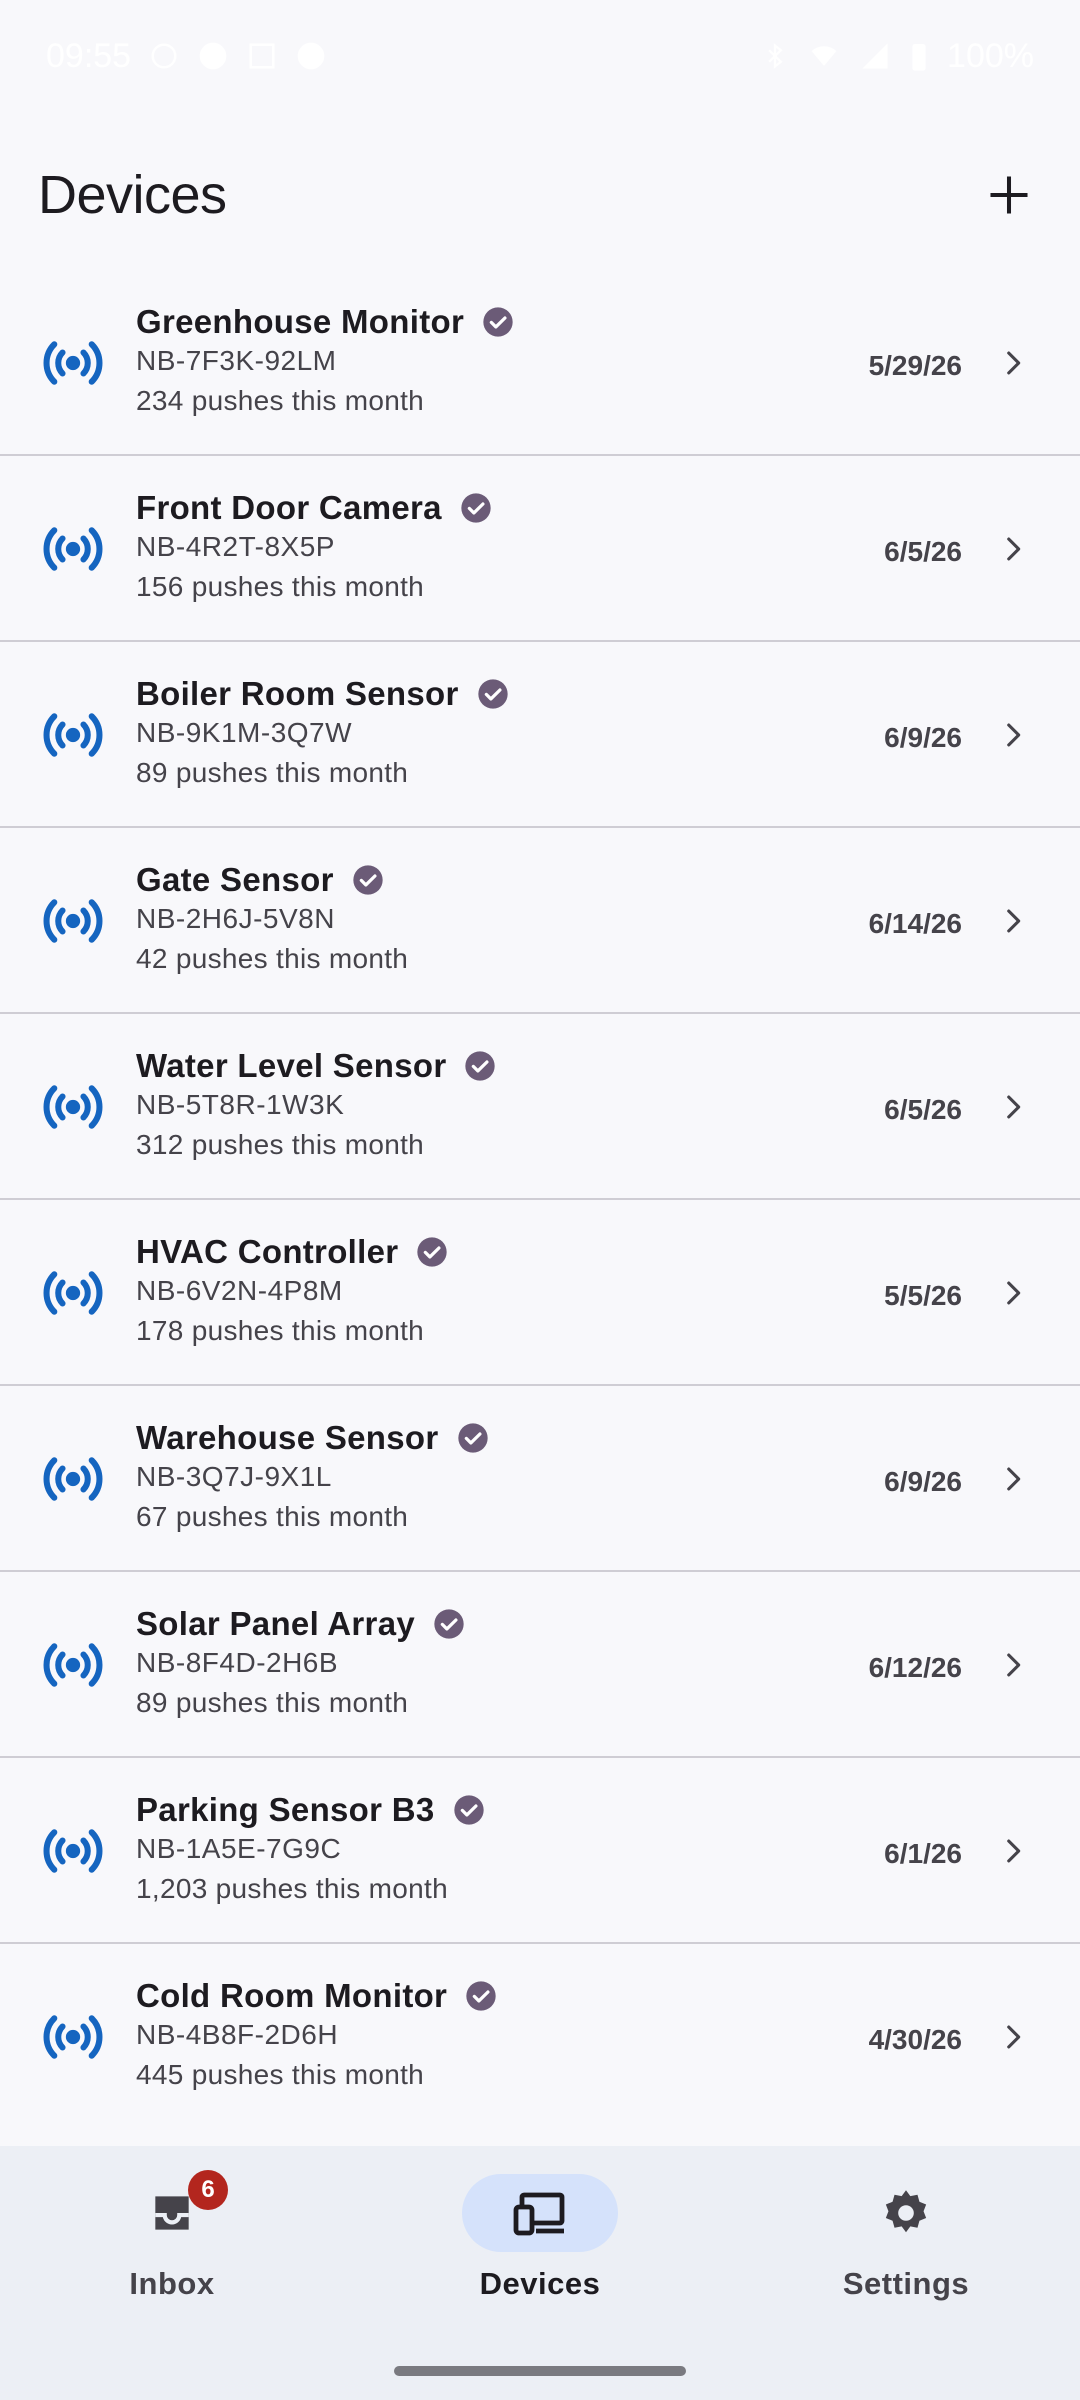  Describe the element at coordinates (280, 1330) in the screenshot. I see `device-push-count: 178 pushes this month` at that location.